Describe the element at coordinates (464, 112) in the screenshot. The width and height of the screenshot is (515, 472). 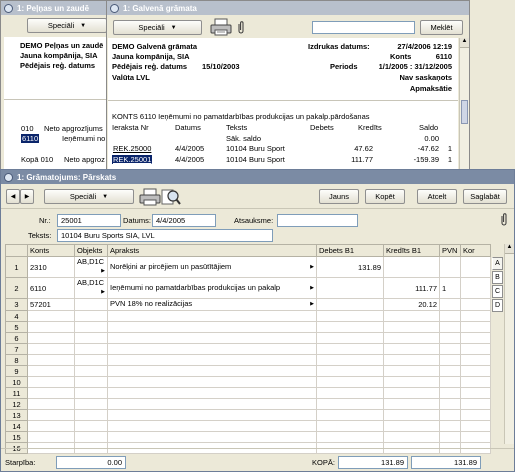
I see `scroll-thumb` at that location.